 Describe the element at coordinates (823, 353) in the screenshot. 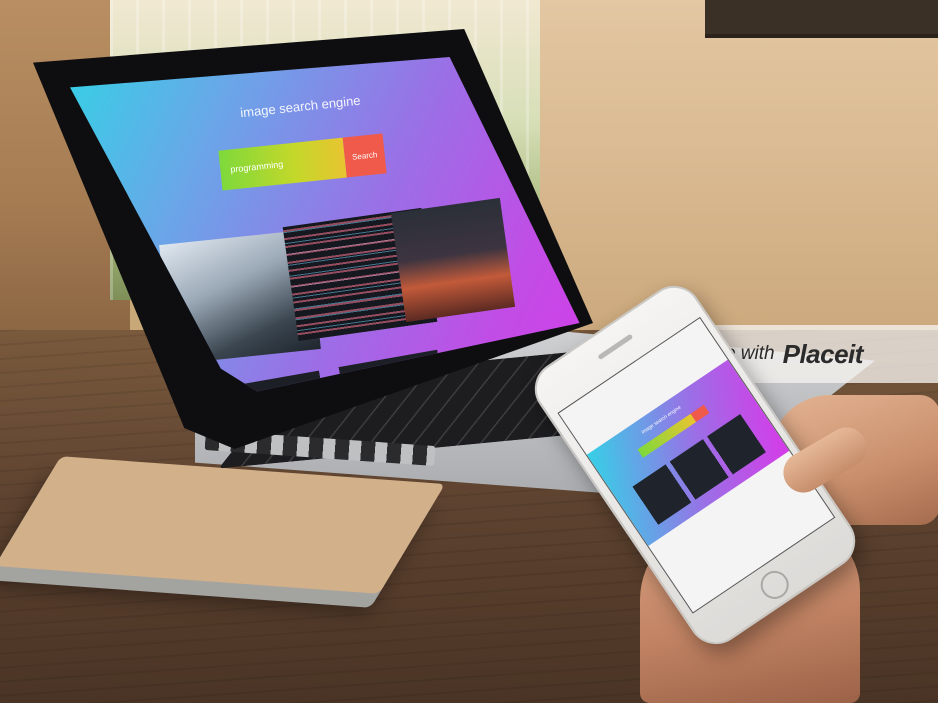

I see `watermark-brand: Placeit` at that location.